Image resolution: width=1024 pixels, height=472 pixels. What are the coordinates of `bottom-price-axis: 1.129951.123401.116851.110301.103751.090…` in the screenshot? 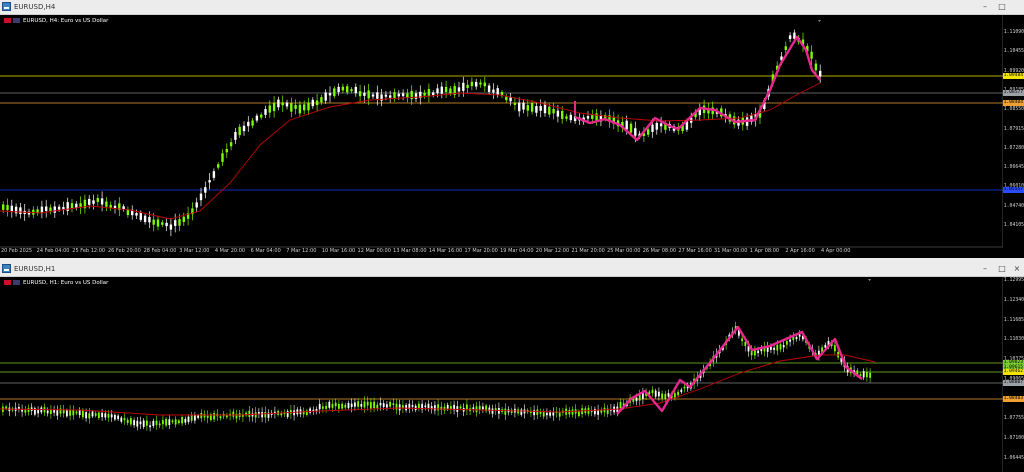 It's located at (1013, 374).